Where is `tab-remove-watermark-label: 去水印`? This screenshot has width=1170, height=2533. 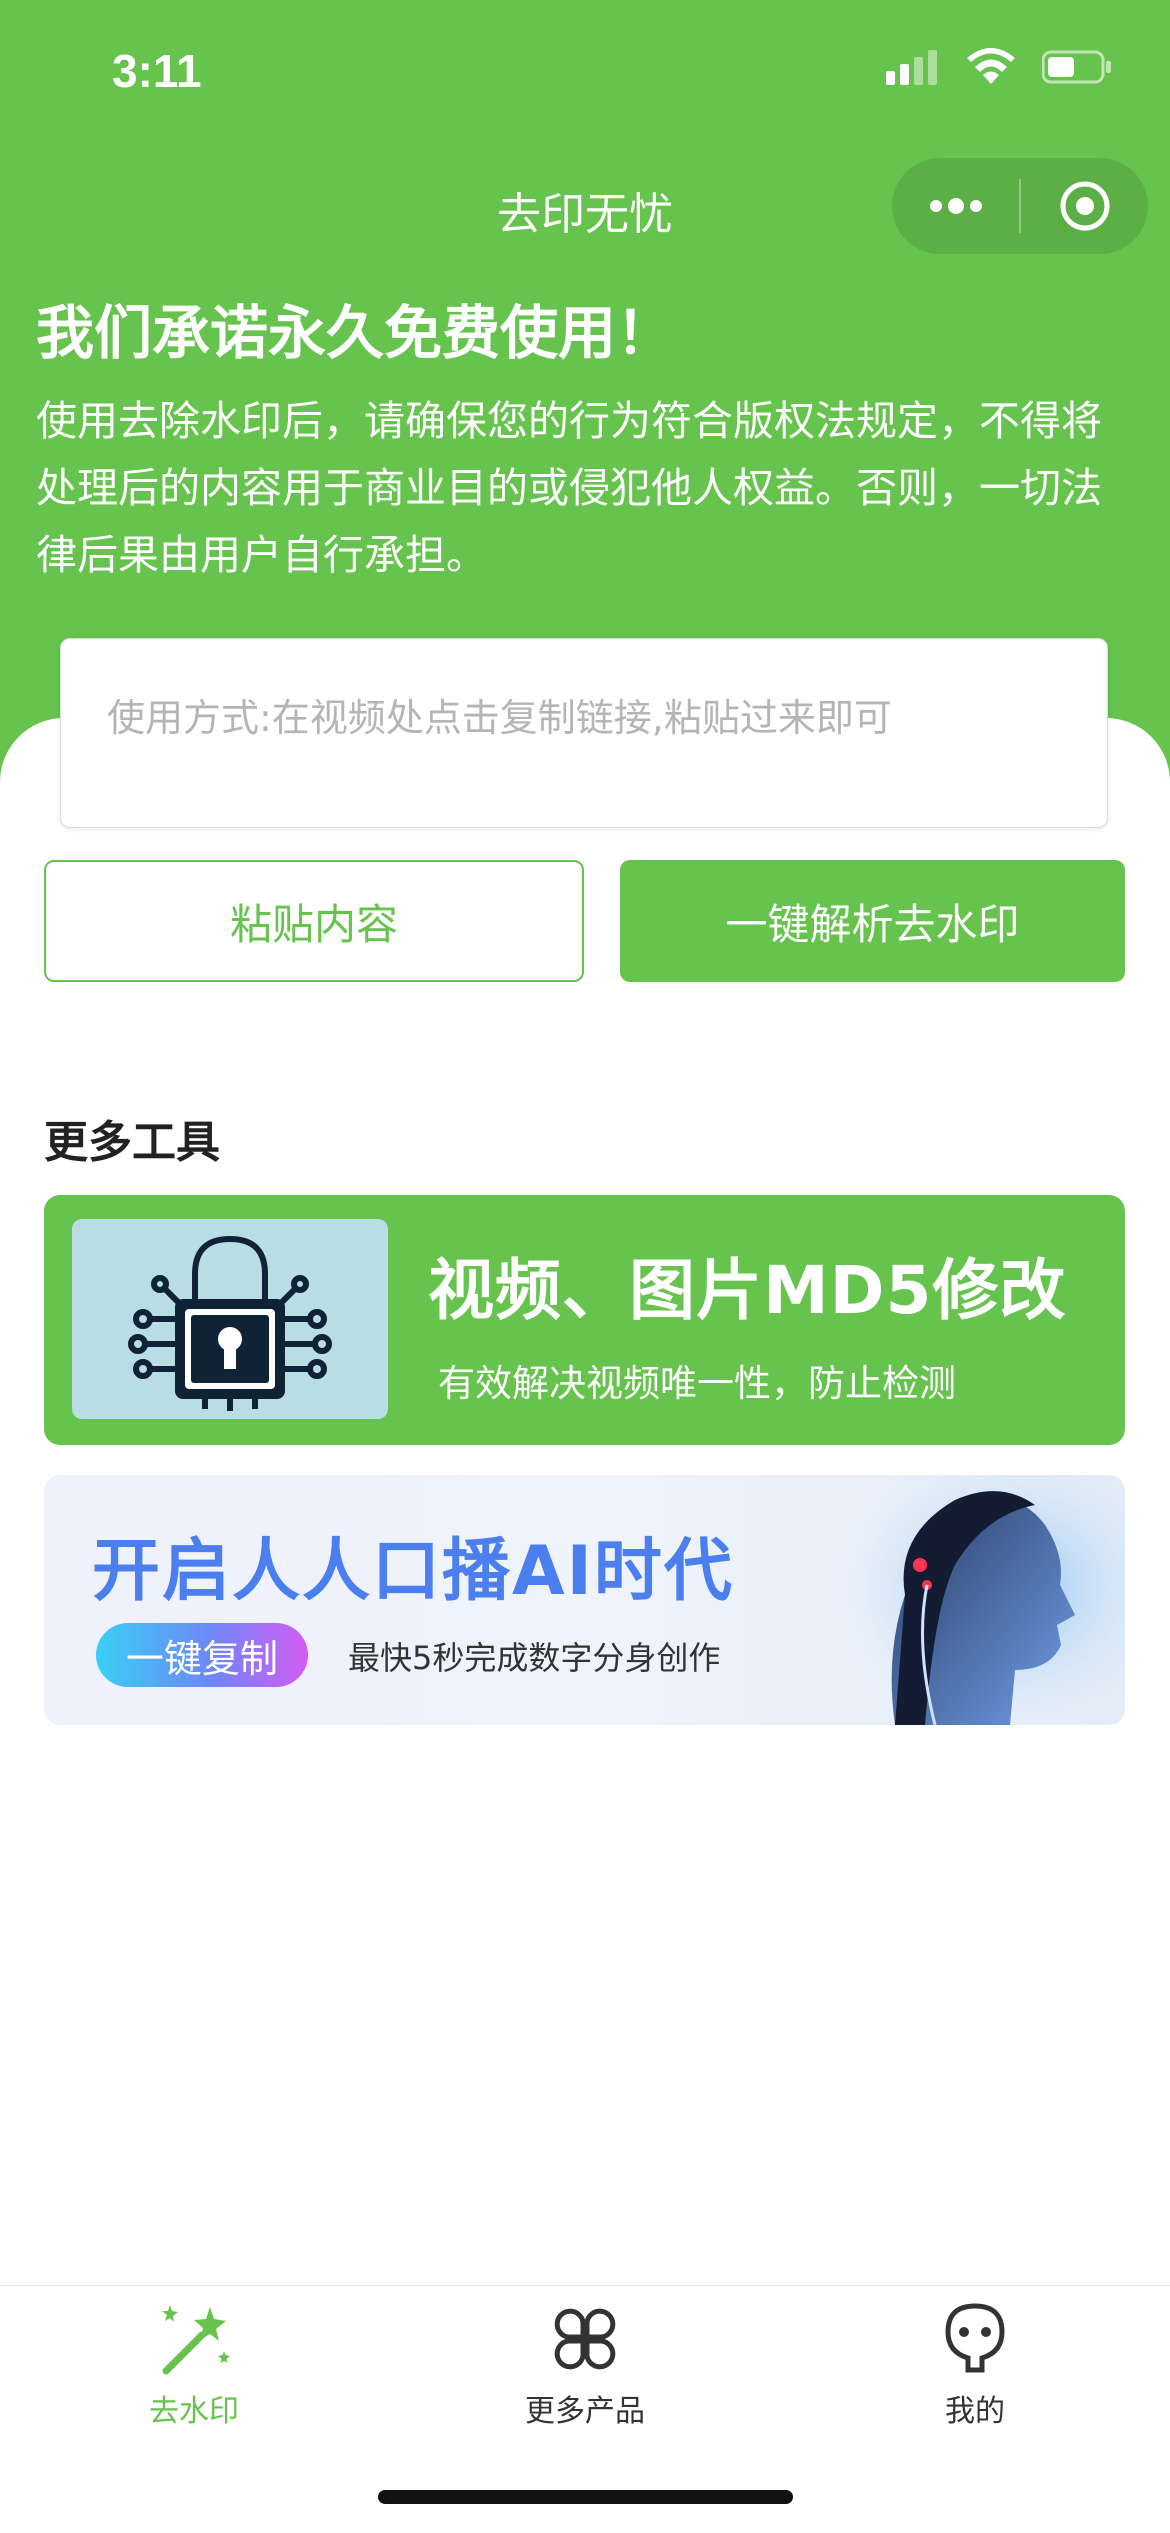
tab-remove-watermark-label: 去水印 is located at coordinates (194, 2411).